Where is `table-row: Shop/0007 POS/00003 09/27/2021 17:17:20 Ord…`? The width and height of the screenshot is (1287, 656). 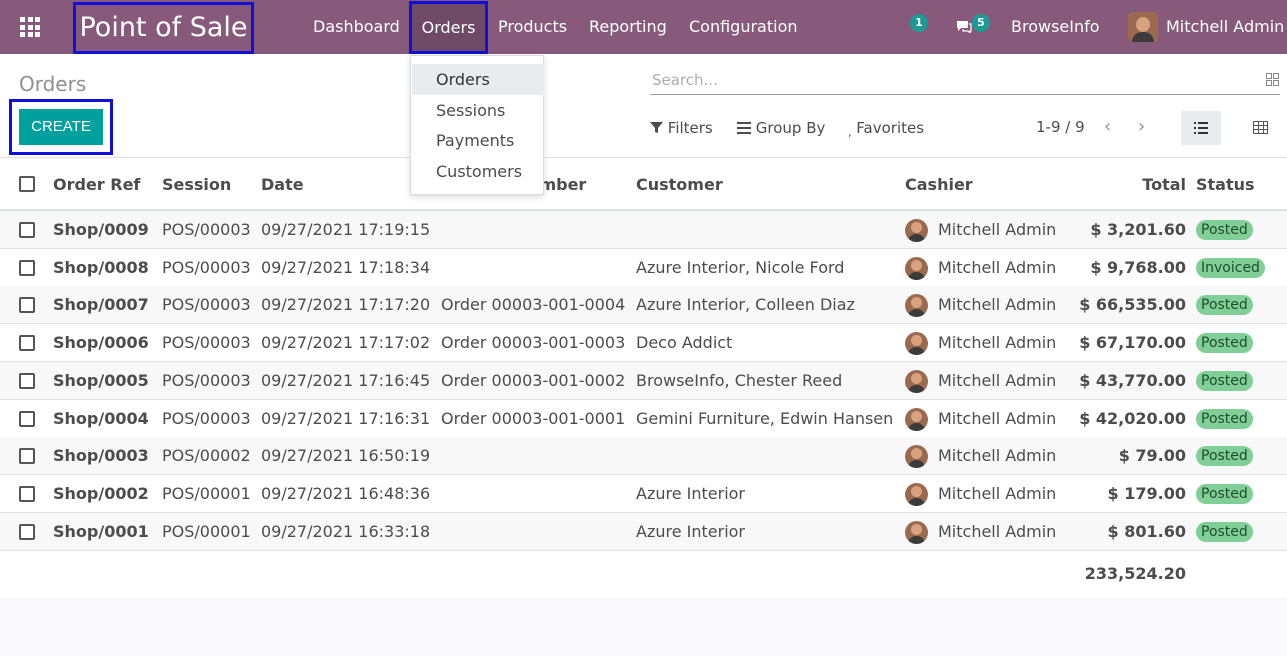
table-row: Shop/0007 POS/00003 09/27/2021 17:17:20 Ord… is located at coordinates (643, 305).